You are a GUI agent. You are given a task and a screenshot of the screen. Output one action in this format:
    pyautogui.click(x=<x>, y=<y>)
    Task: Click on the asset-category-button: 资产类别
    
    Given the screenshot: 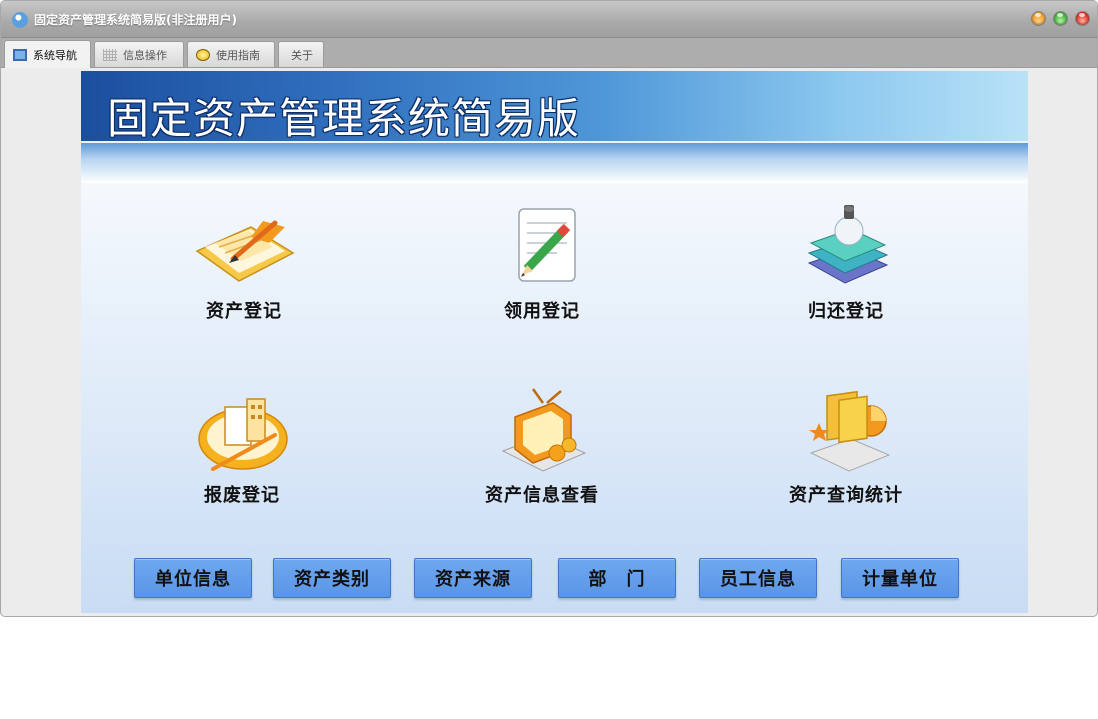 What is the action you would take?
    pyautogui.click(x=332, y=578)
    